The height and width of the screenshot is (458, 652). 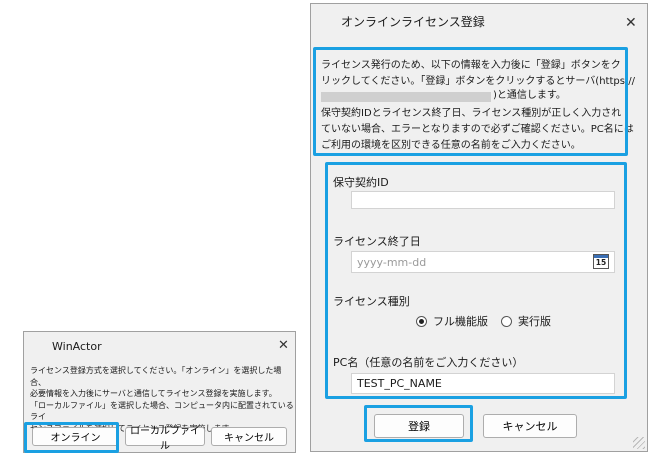 What do you see at coordinates (460, 321) in the screenshot?
I see `radio-full-version-label: フル機能版` at bounding box center [460, 321].